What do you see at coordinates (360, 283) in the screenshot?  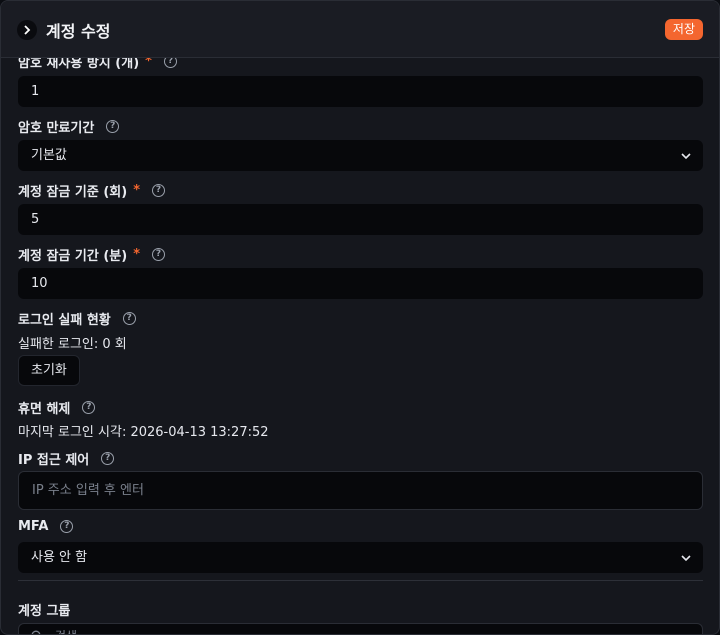 I see `lock-duration-input: 10` at bounding box center [360, 283].